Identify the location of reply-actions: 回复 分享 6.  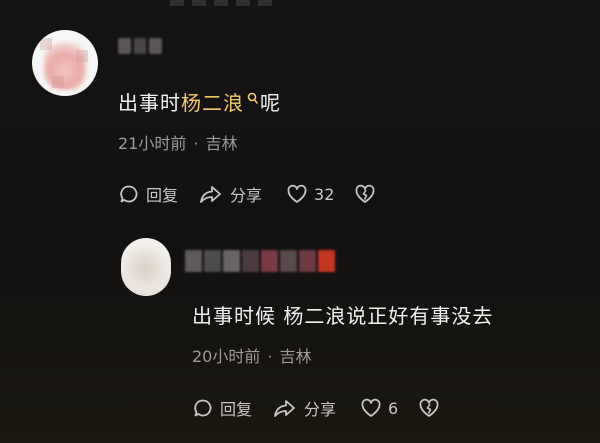
(316, 408).